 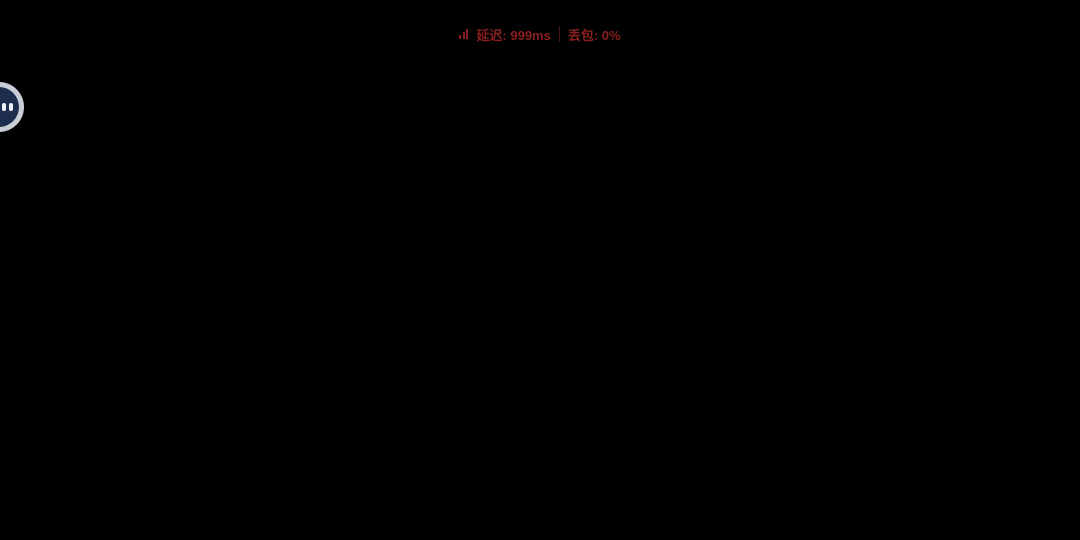 I want to click on right-eye, so click(x=11, y=107).